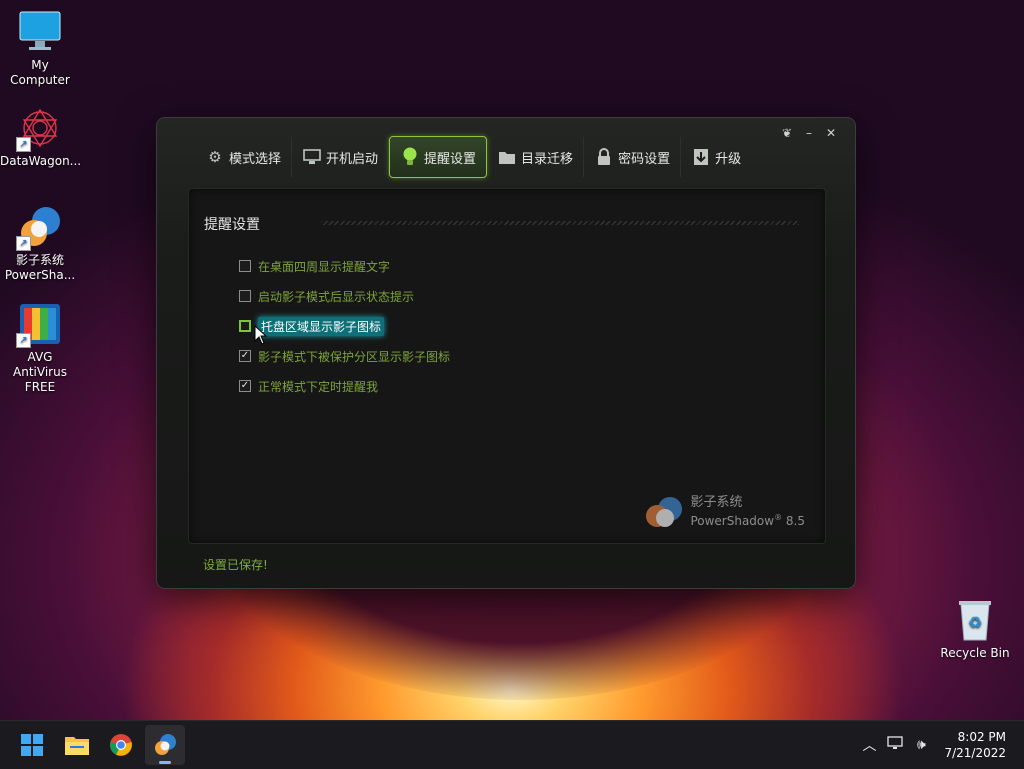 The image size is (1024, 769). I want to click on tab-upgrade: 升级, so click(716, 157).